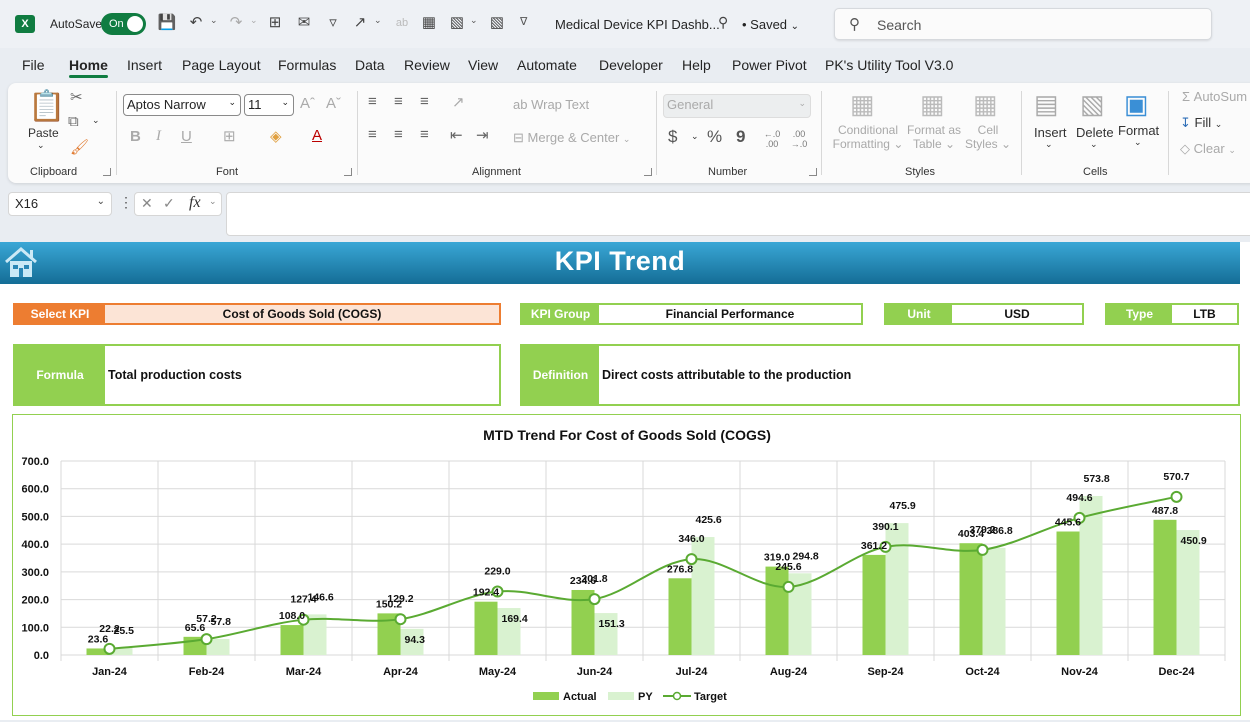 The height and width of the screenshot is (722, 1250). I want to click on copy-dropdown-icon: ⌄, so click(96, 120).